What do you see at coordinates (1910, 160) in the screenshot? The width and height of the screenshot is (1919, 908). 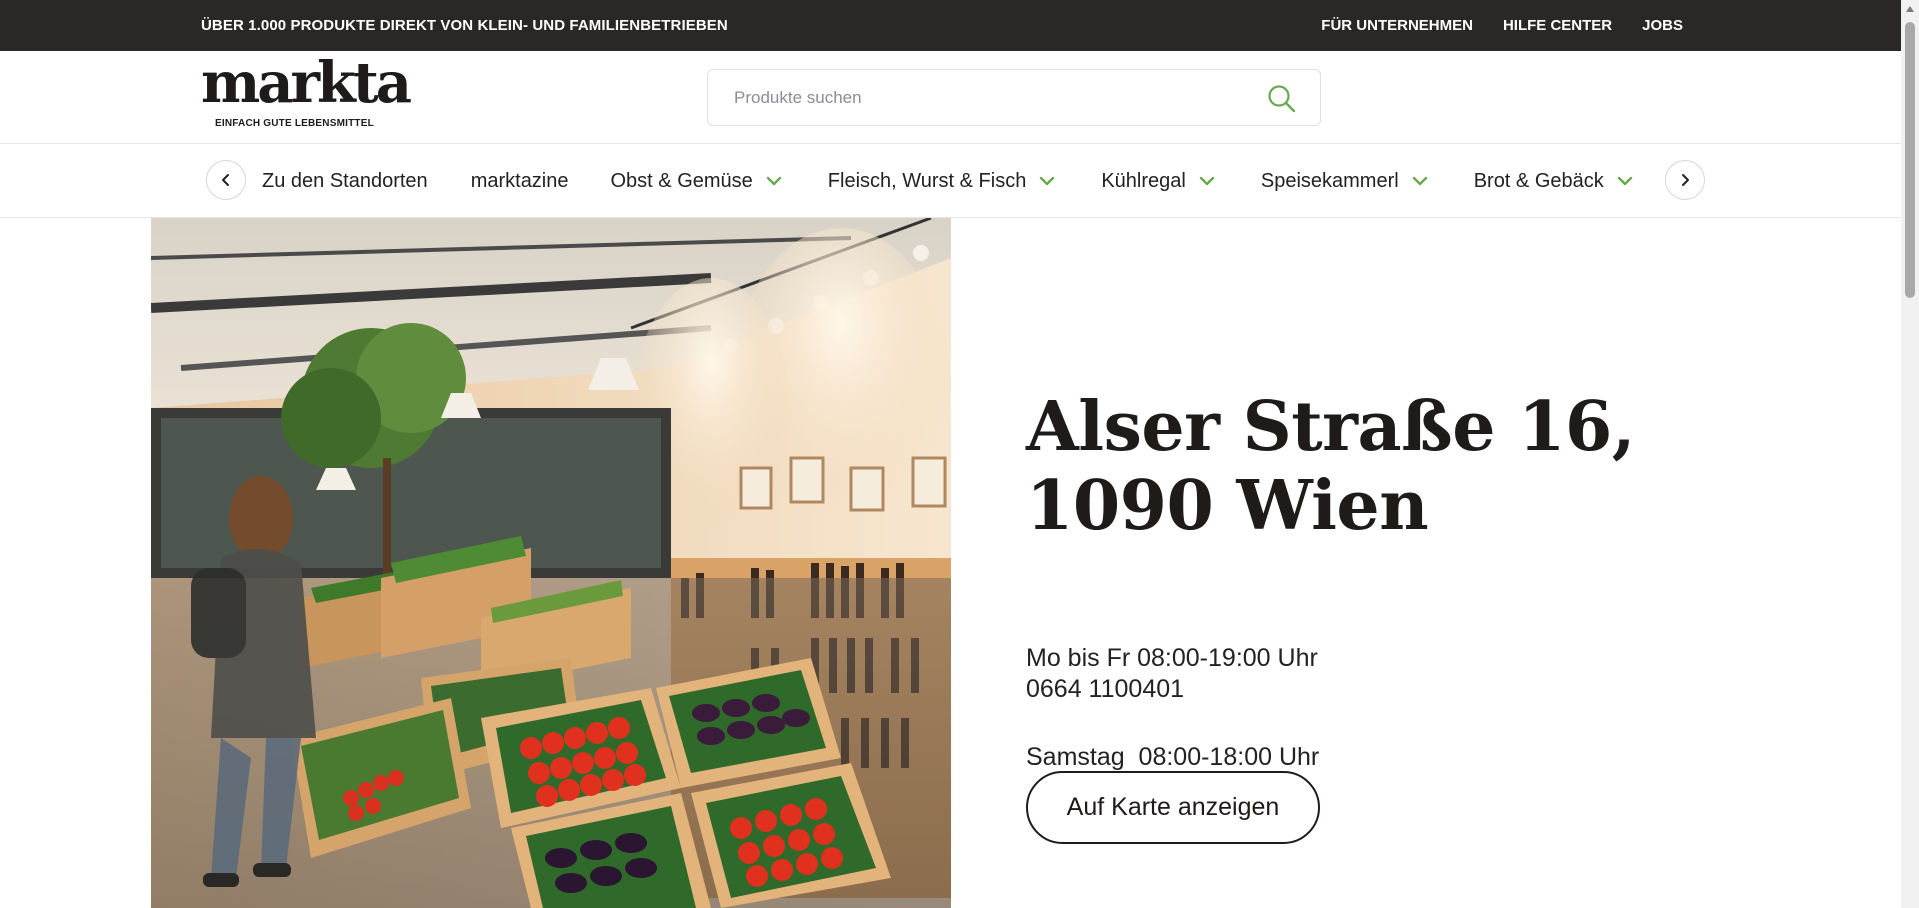 I see `scrollbar-thumb` at bounding box center [1910, 160].